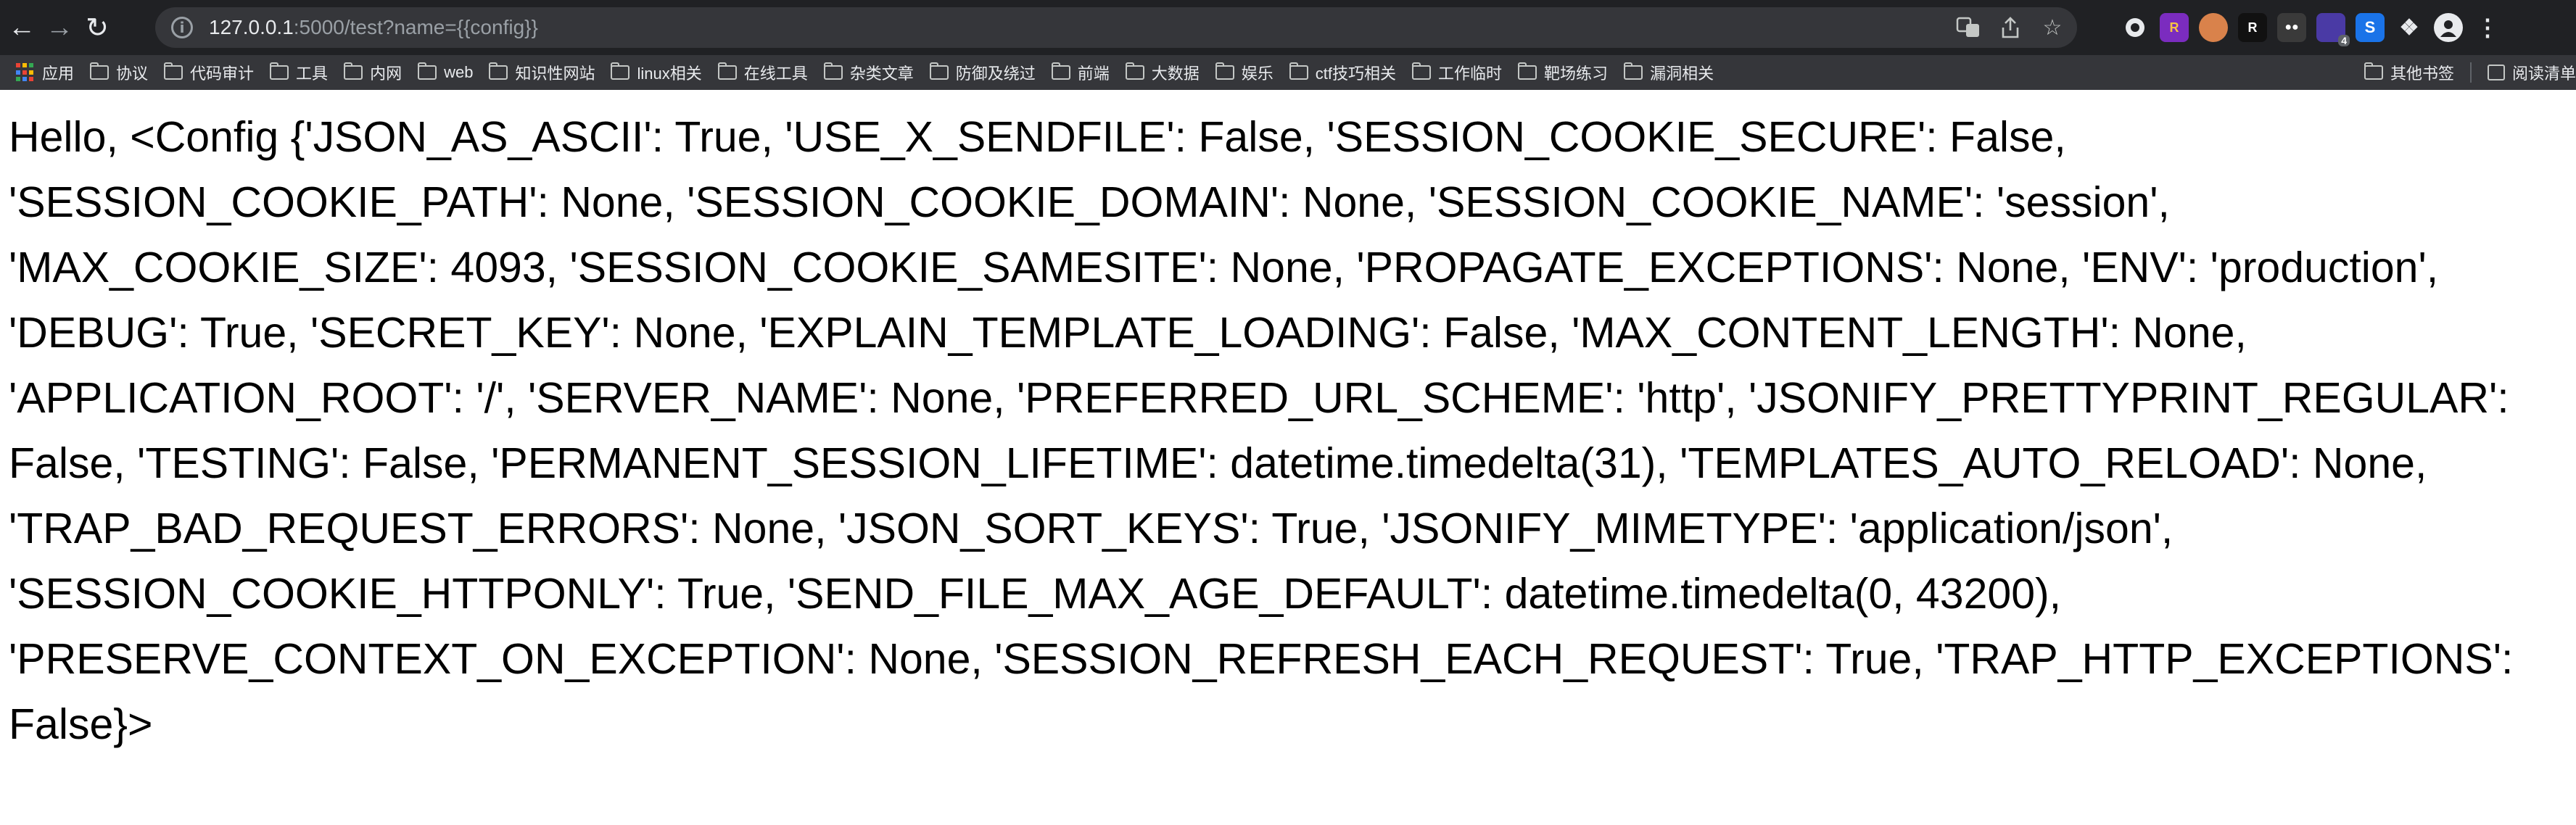 The width and height of the screenshot is (2576, 825). I want to click on bookmark-apps: 应用, so click(45, 72).